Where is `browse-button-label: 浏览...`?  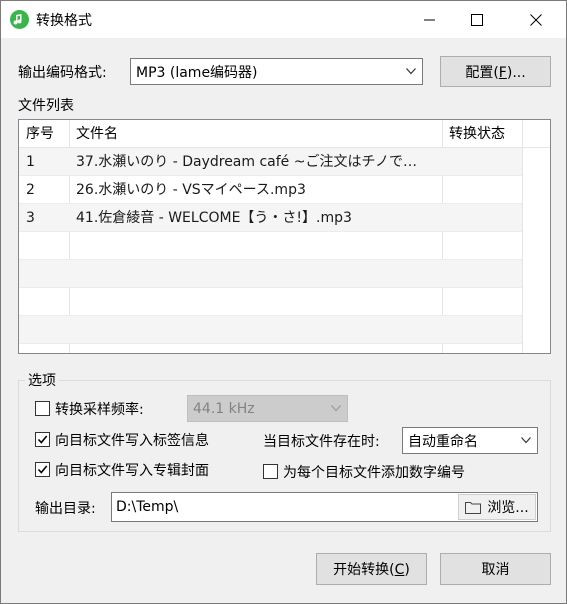
browse-button-label: 浏览... is located at coordinates (508, 508).